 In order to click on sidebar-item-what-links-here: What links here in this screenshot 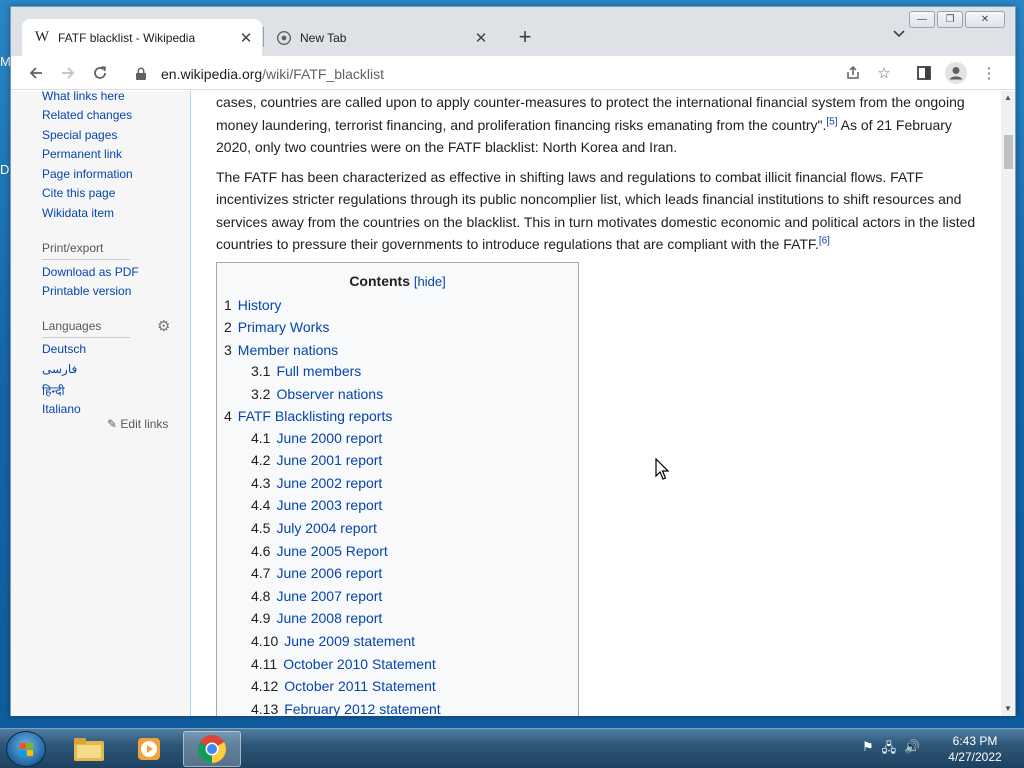, I will do `click(83, 97)`.